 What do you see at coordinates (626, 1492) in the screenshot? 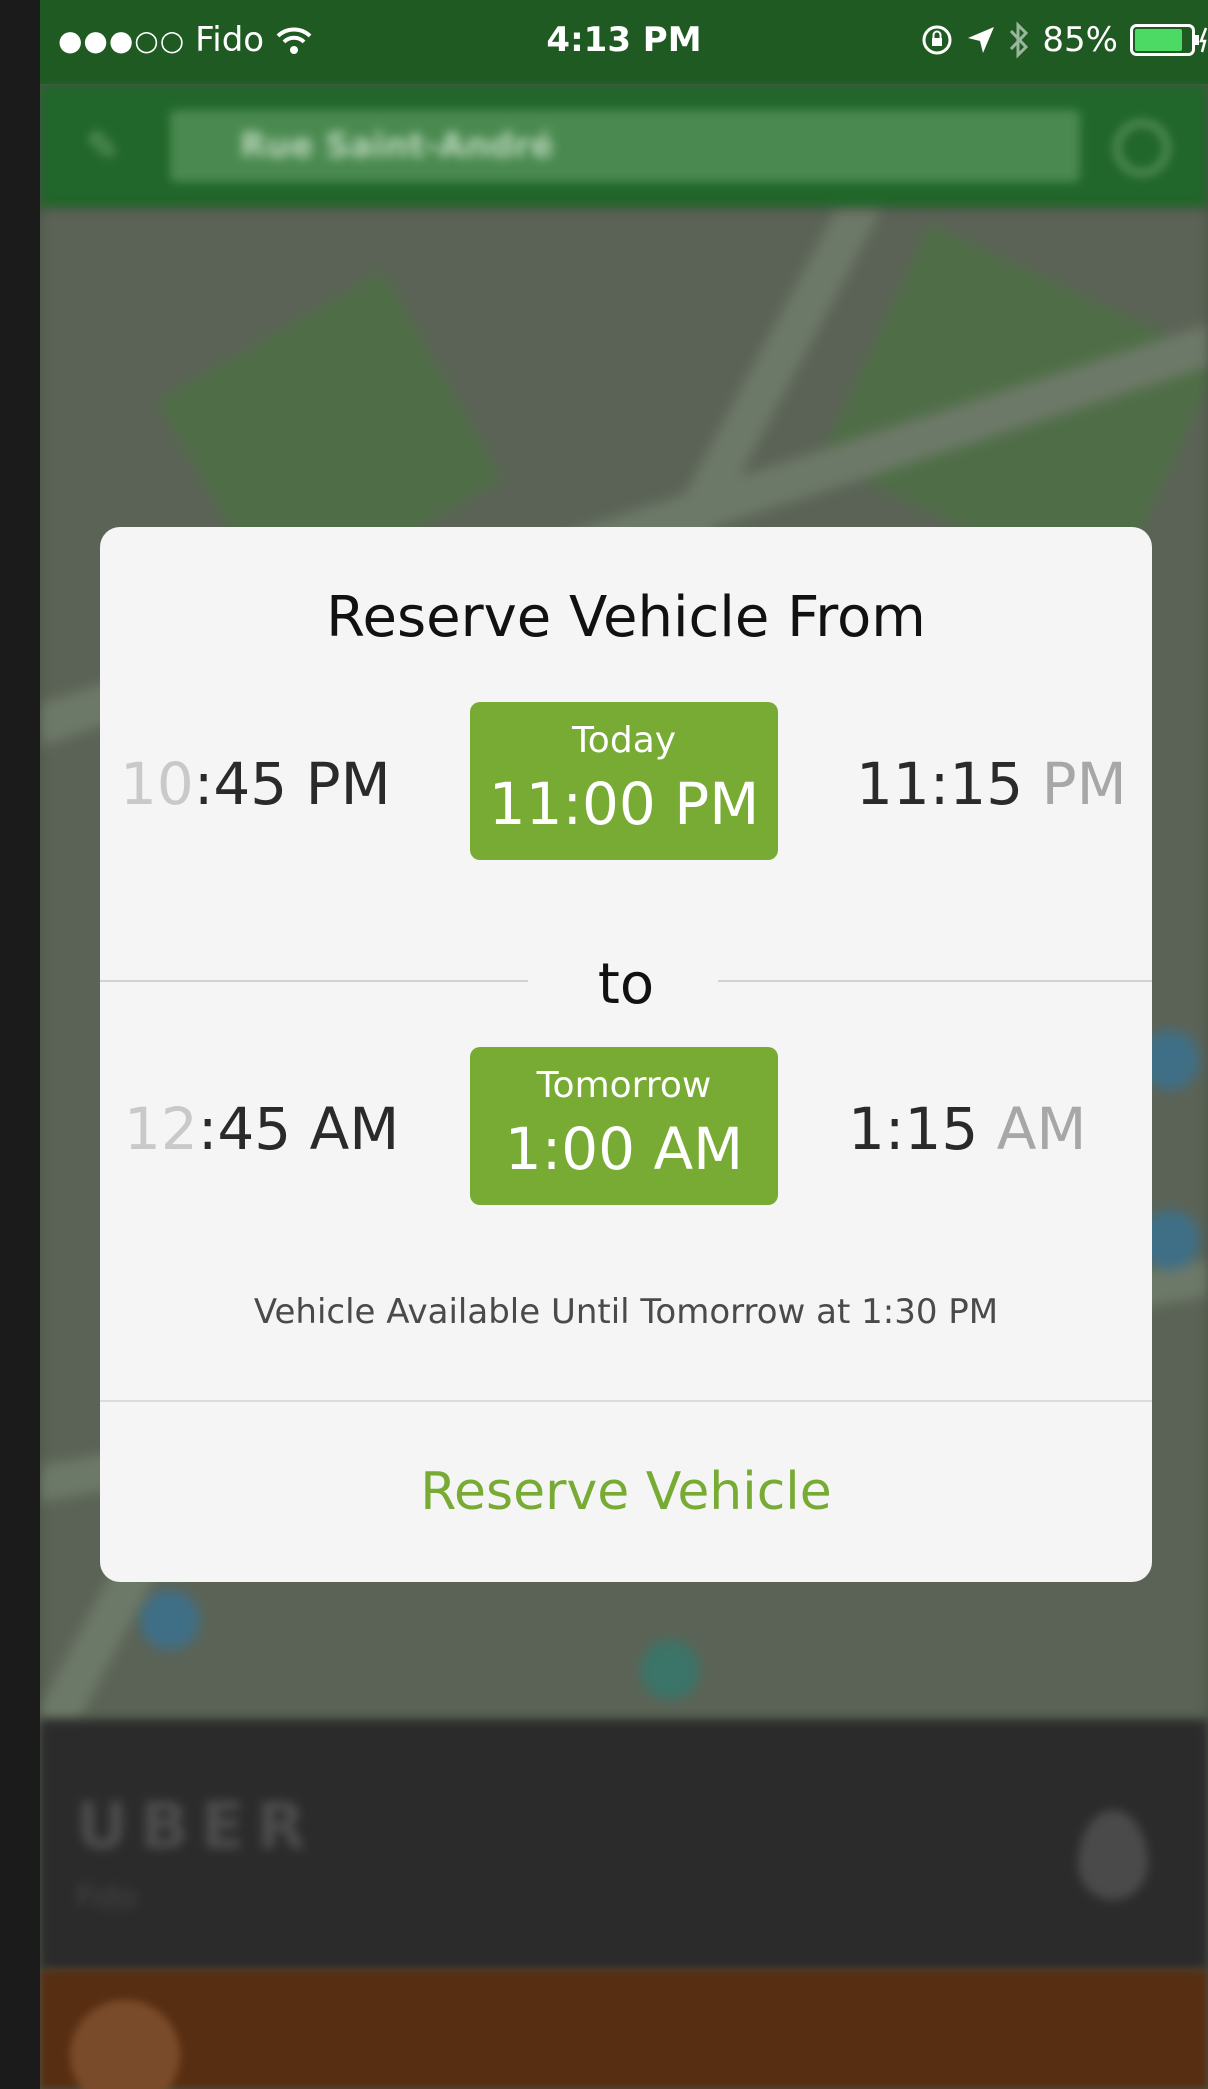
I see `reserve-vehicle-button: Reserve Vehicle` at bounding box center [626, 1492].